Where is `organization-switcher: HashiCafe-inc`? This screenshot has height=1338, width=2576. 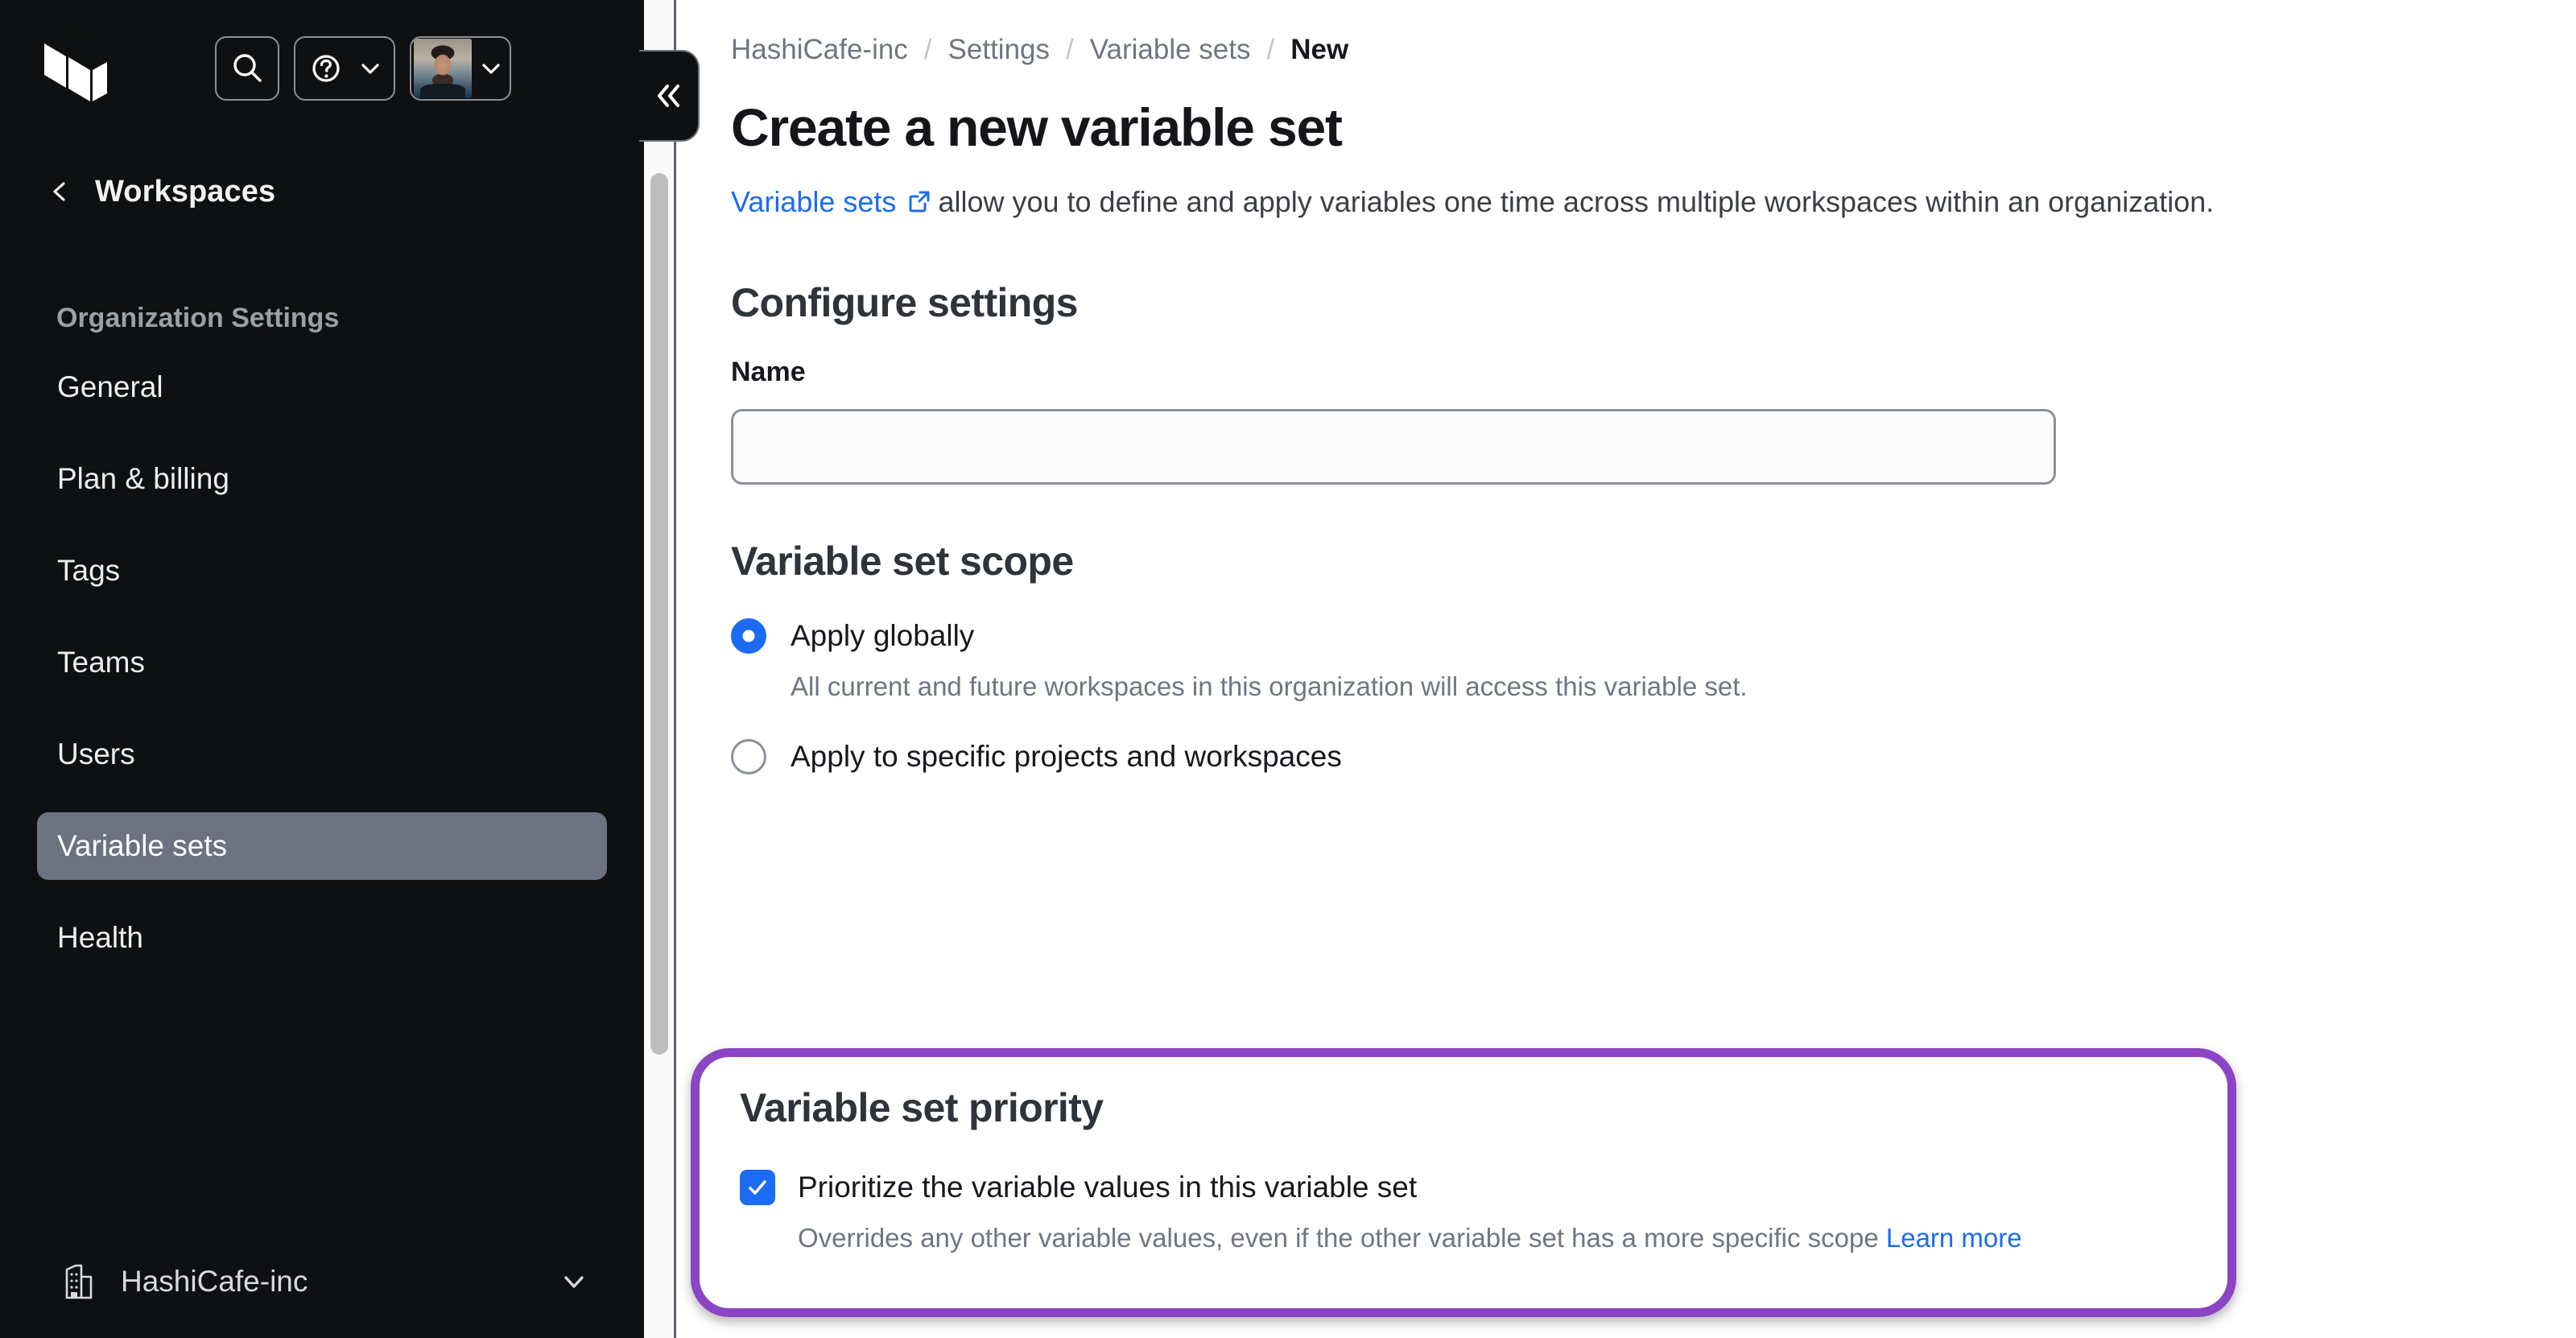 organization-switcher: HashiCafe-inc is located at coordinates (322, 1281).